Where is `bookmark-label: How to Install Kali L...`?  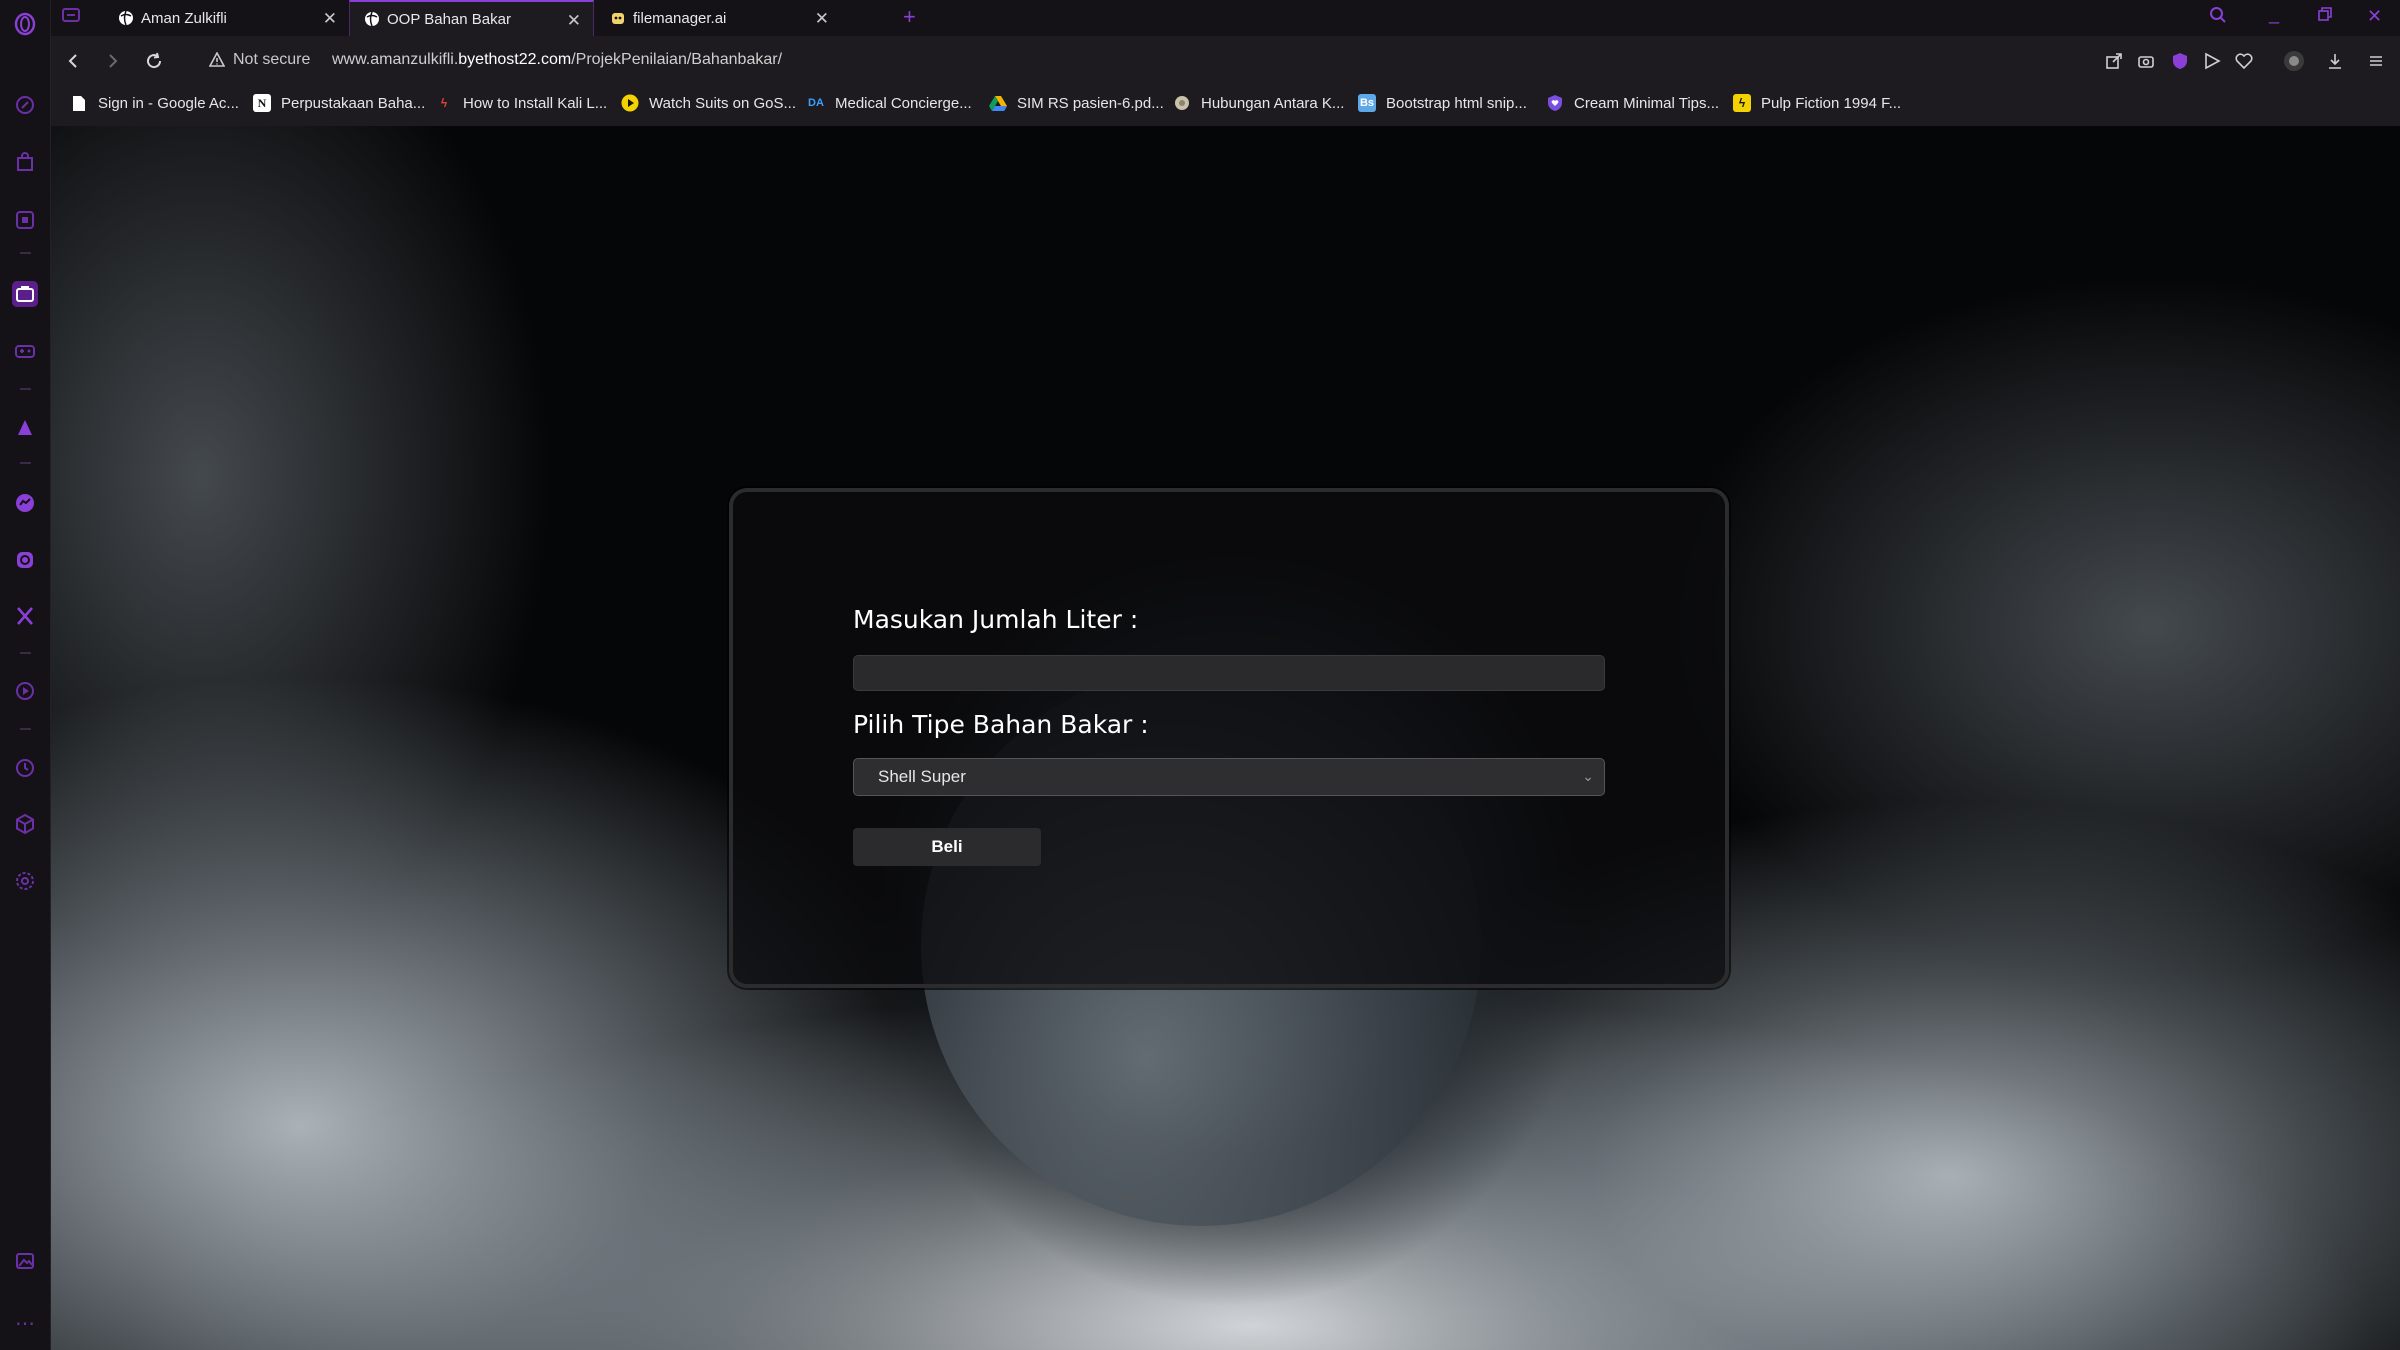
bookmark-label: How to Install Kali L... is located at coordinates (535, 103).